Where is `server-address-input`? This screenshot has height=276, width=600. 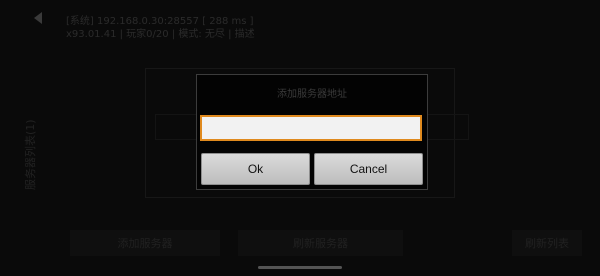 server-address-input is located at coordinates (311, 128).